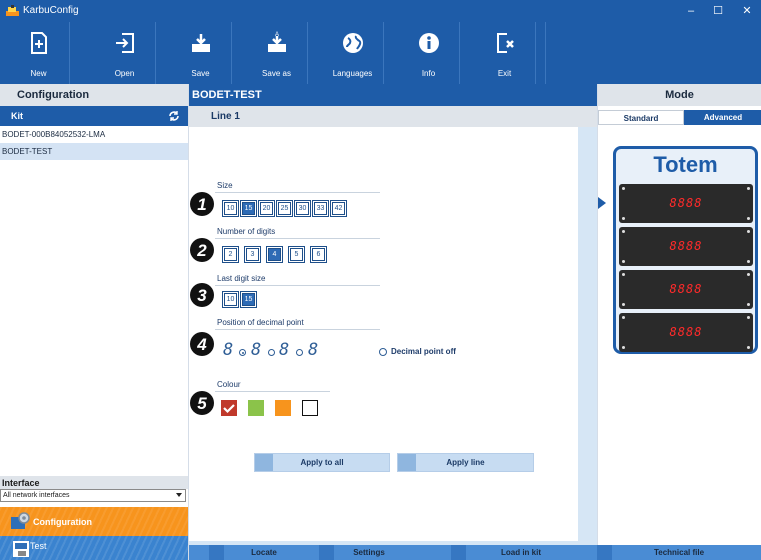  Describe the element at coordinates (264, 552) in the screenshot. I see `locate-button: Locate` at that location.